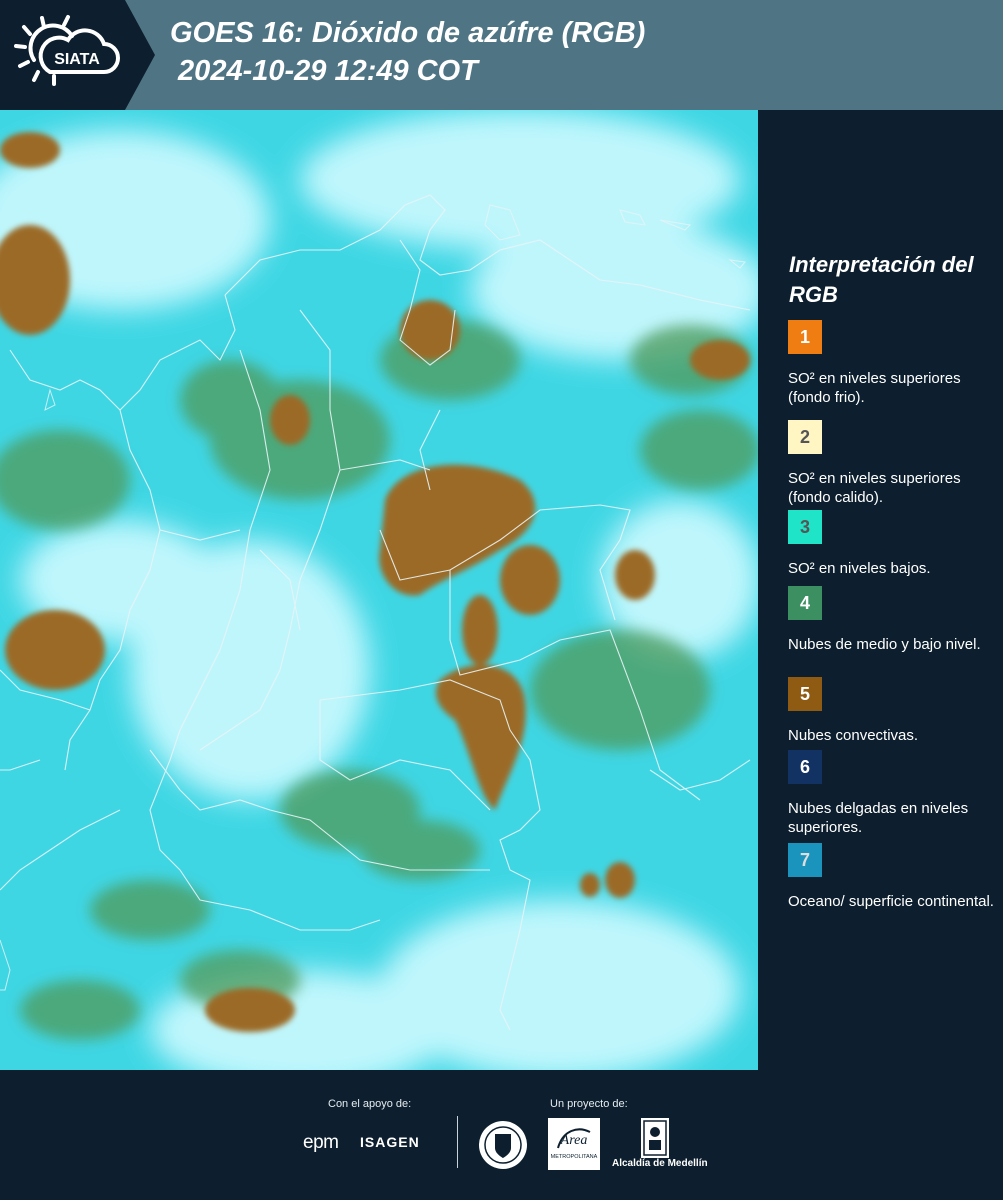  Describe the element at coordinates (893, 544) in the screenshot. I see `legend-item-3: 3 SO² en niveles bajos.` at that location.